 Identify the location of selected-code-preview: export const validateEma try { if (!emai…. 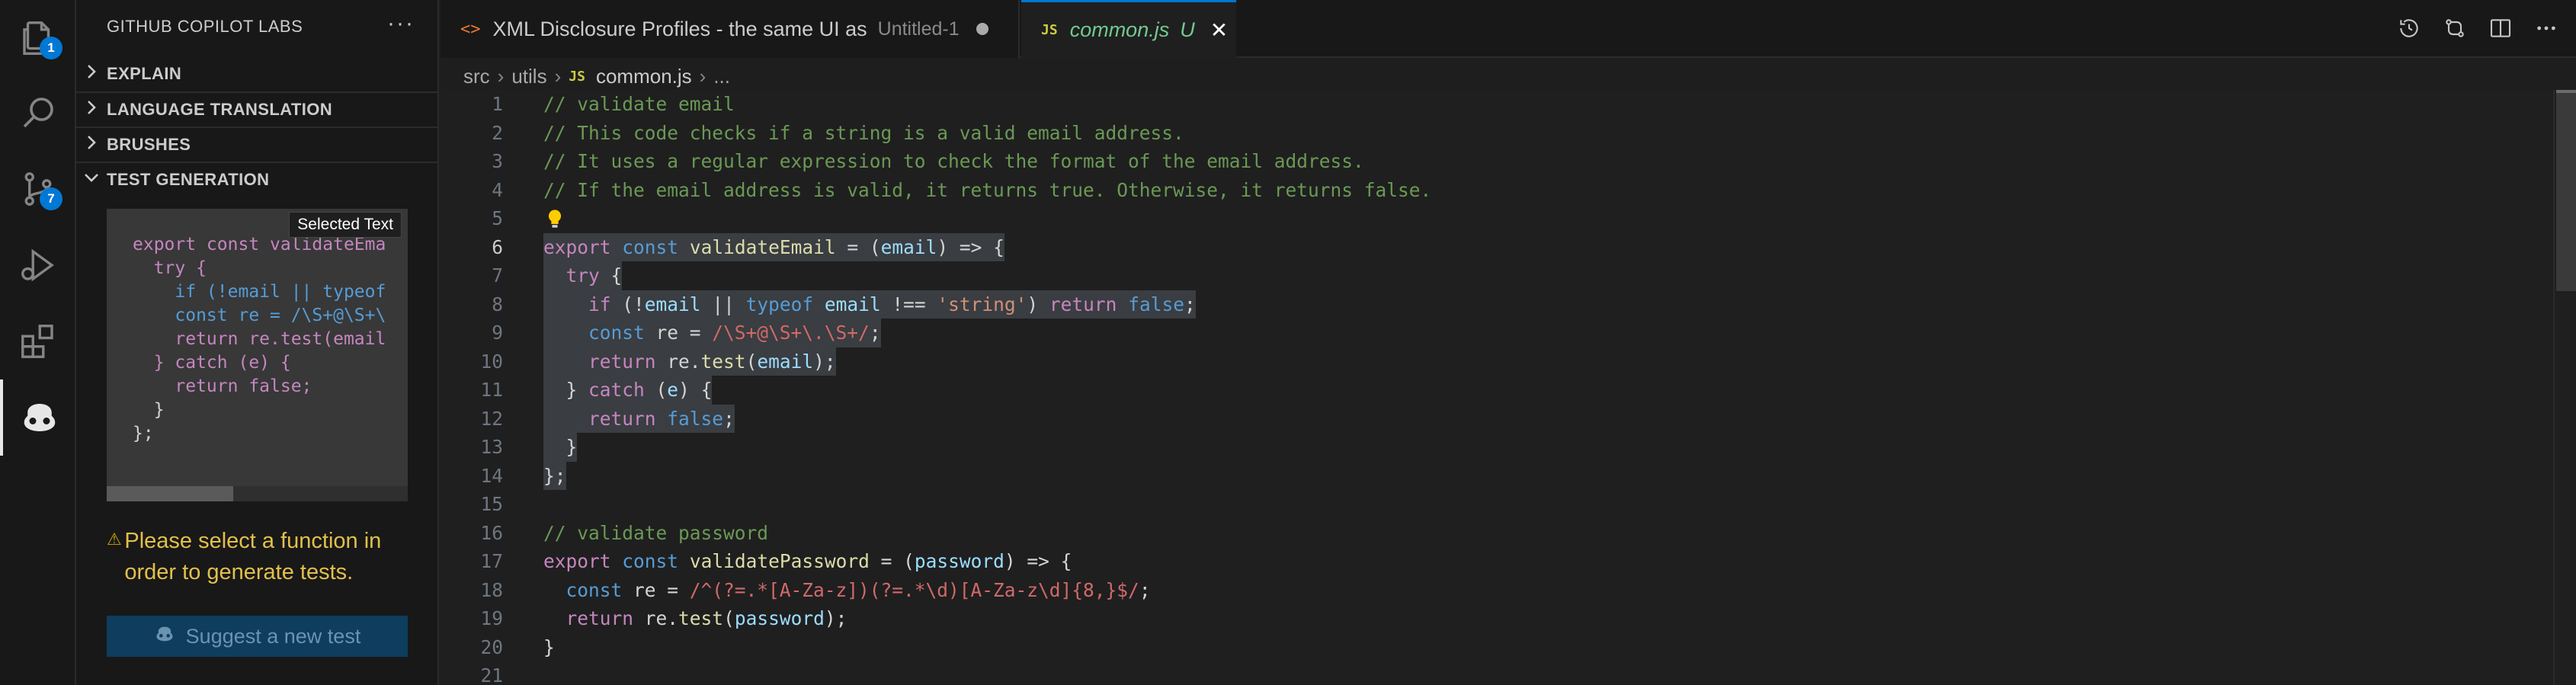
(257, 355).